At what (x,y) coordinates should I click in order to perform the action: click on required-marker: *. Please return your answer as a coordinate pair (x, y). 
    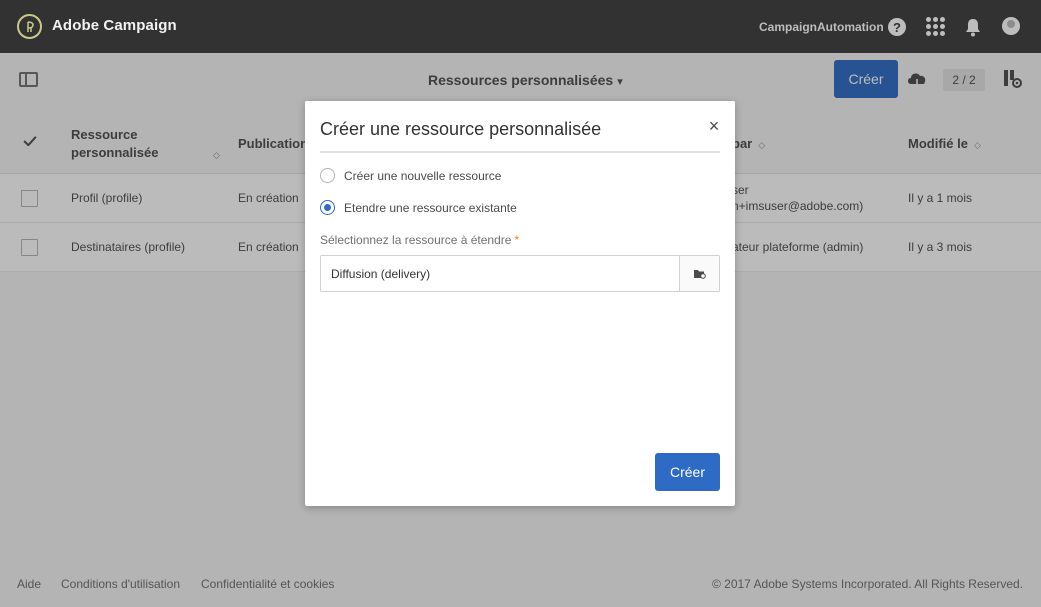
    Looking at the image, I should click on (517, 240).